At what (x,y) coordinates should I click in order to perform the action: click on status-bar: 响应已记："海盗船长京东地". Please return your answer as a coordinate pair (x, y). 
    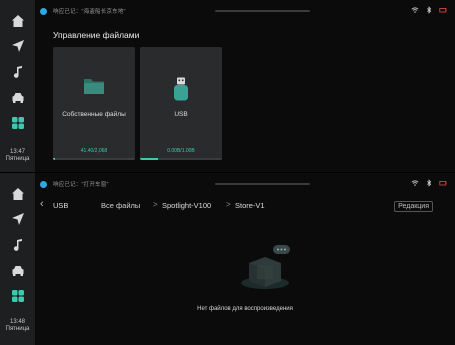
    Looking at the image, I should click on (245, 12).